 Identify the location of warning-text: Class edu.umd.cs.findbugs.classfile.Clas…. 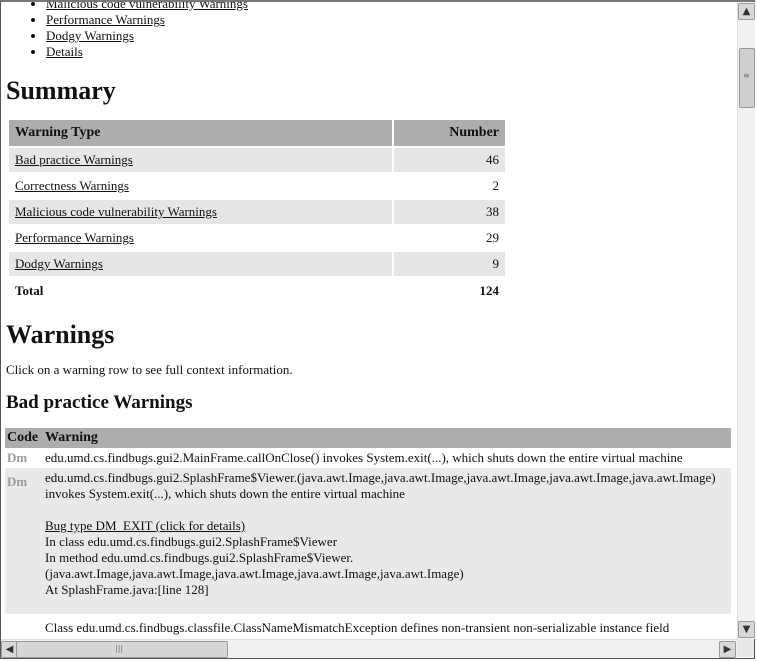
(387, 626).